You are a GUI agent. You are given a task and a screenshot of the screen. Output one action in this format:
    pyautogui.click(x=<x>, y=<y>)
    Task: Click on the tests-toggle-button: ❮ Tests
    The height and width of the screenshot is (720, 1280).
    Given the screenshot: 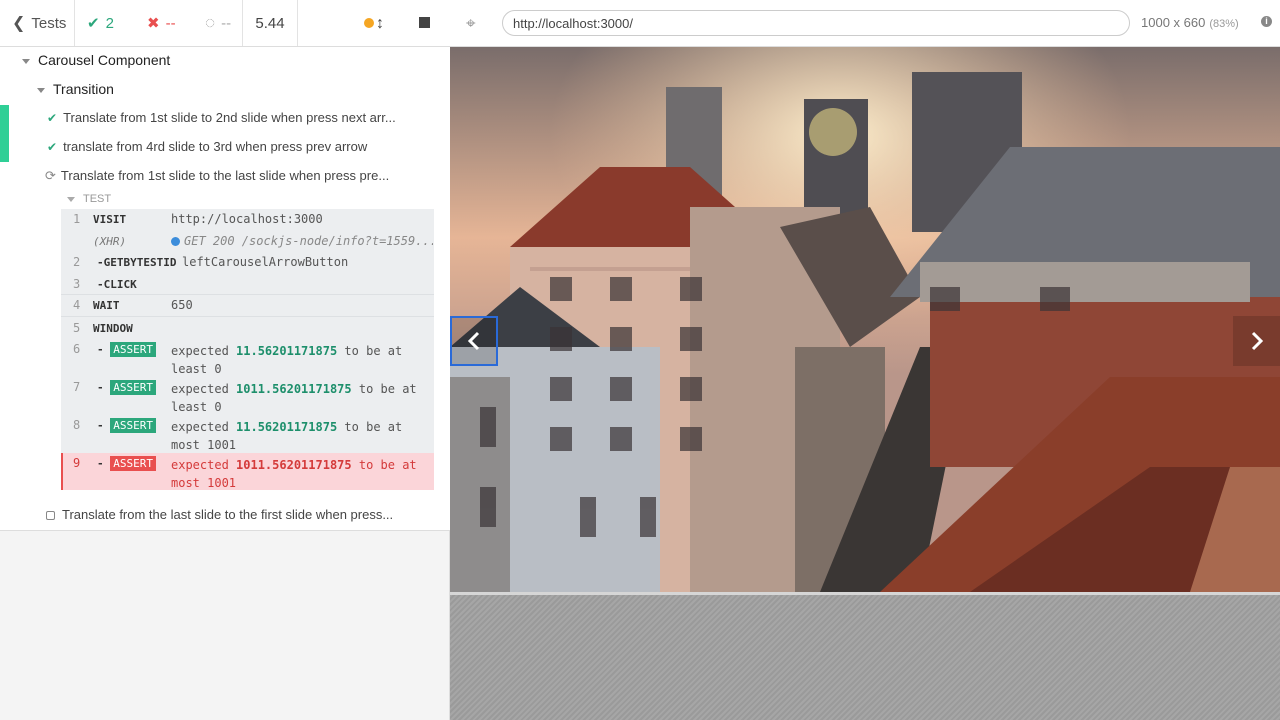 What is the action you would take?
    pyautogui.click(x=37, y=23)
    